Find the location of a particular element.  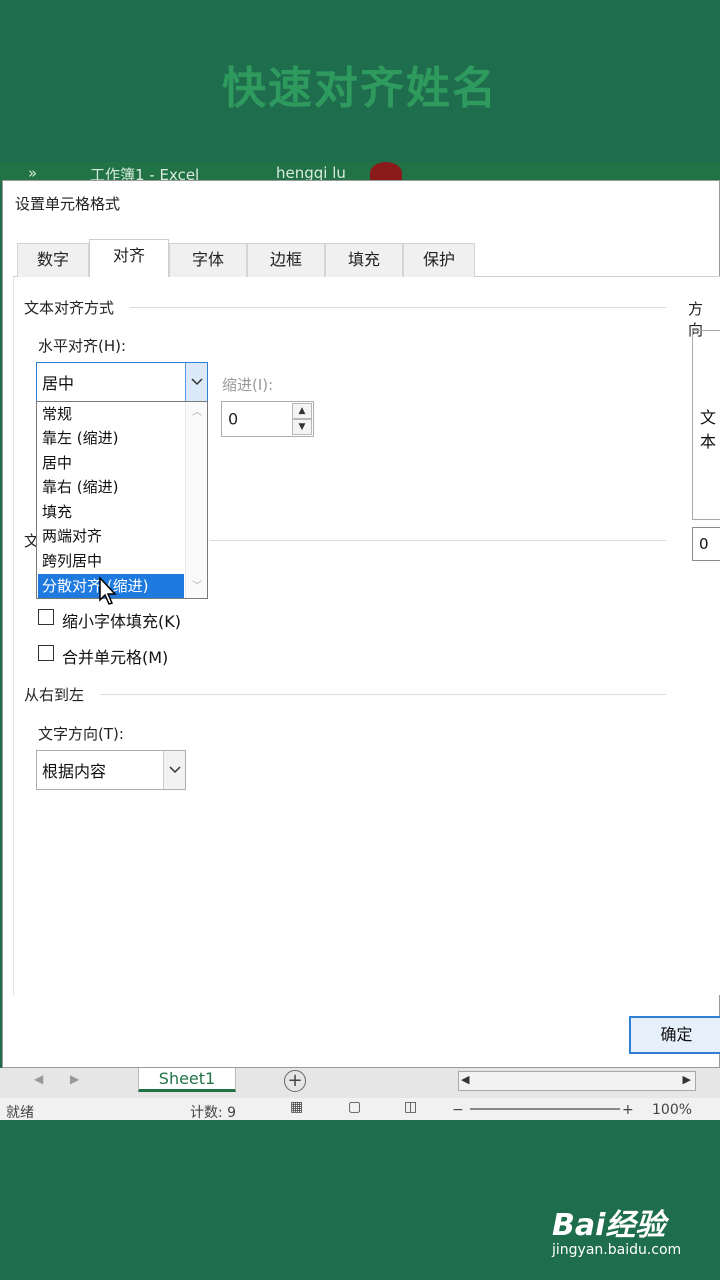

status-count: 计数: 9 is located at coordinates (213, 1113).